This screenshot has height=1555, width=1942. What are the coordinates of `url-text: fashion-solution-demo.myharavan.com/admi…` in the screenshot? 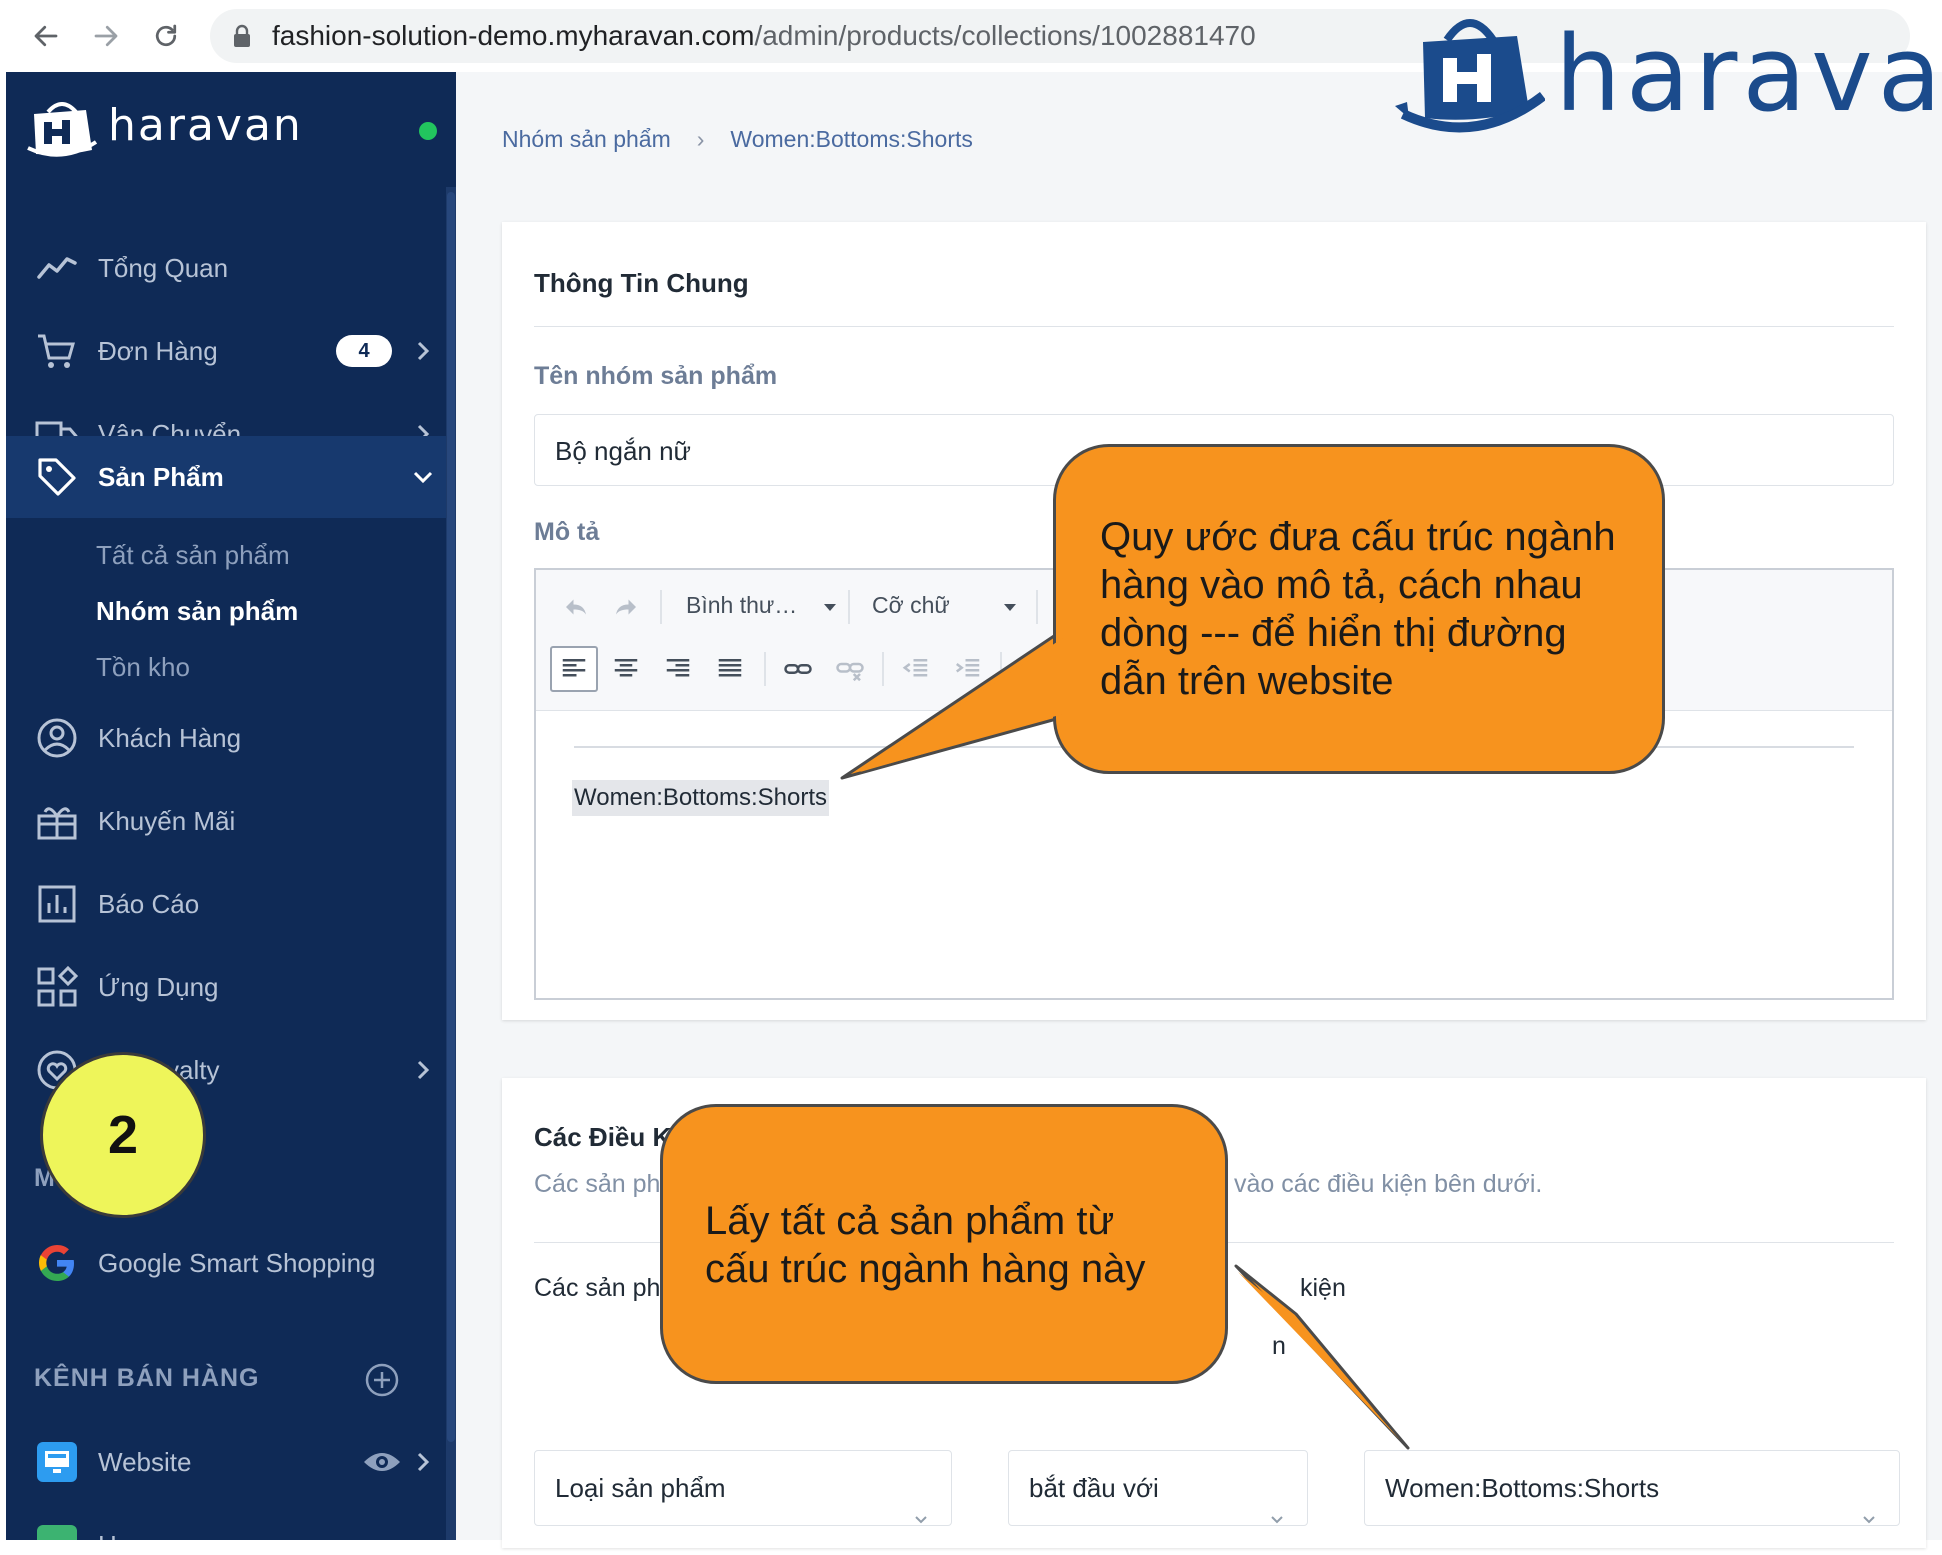 It's located at (764, 35).